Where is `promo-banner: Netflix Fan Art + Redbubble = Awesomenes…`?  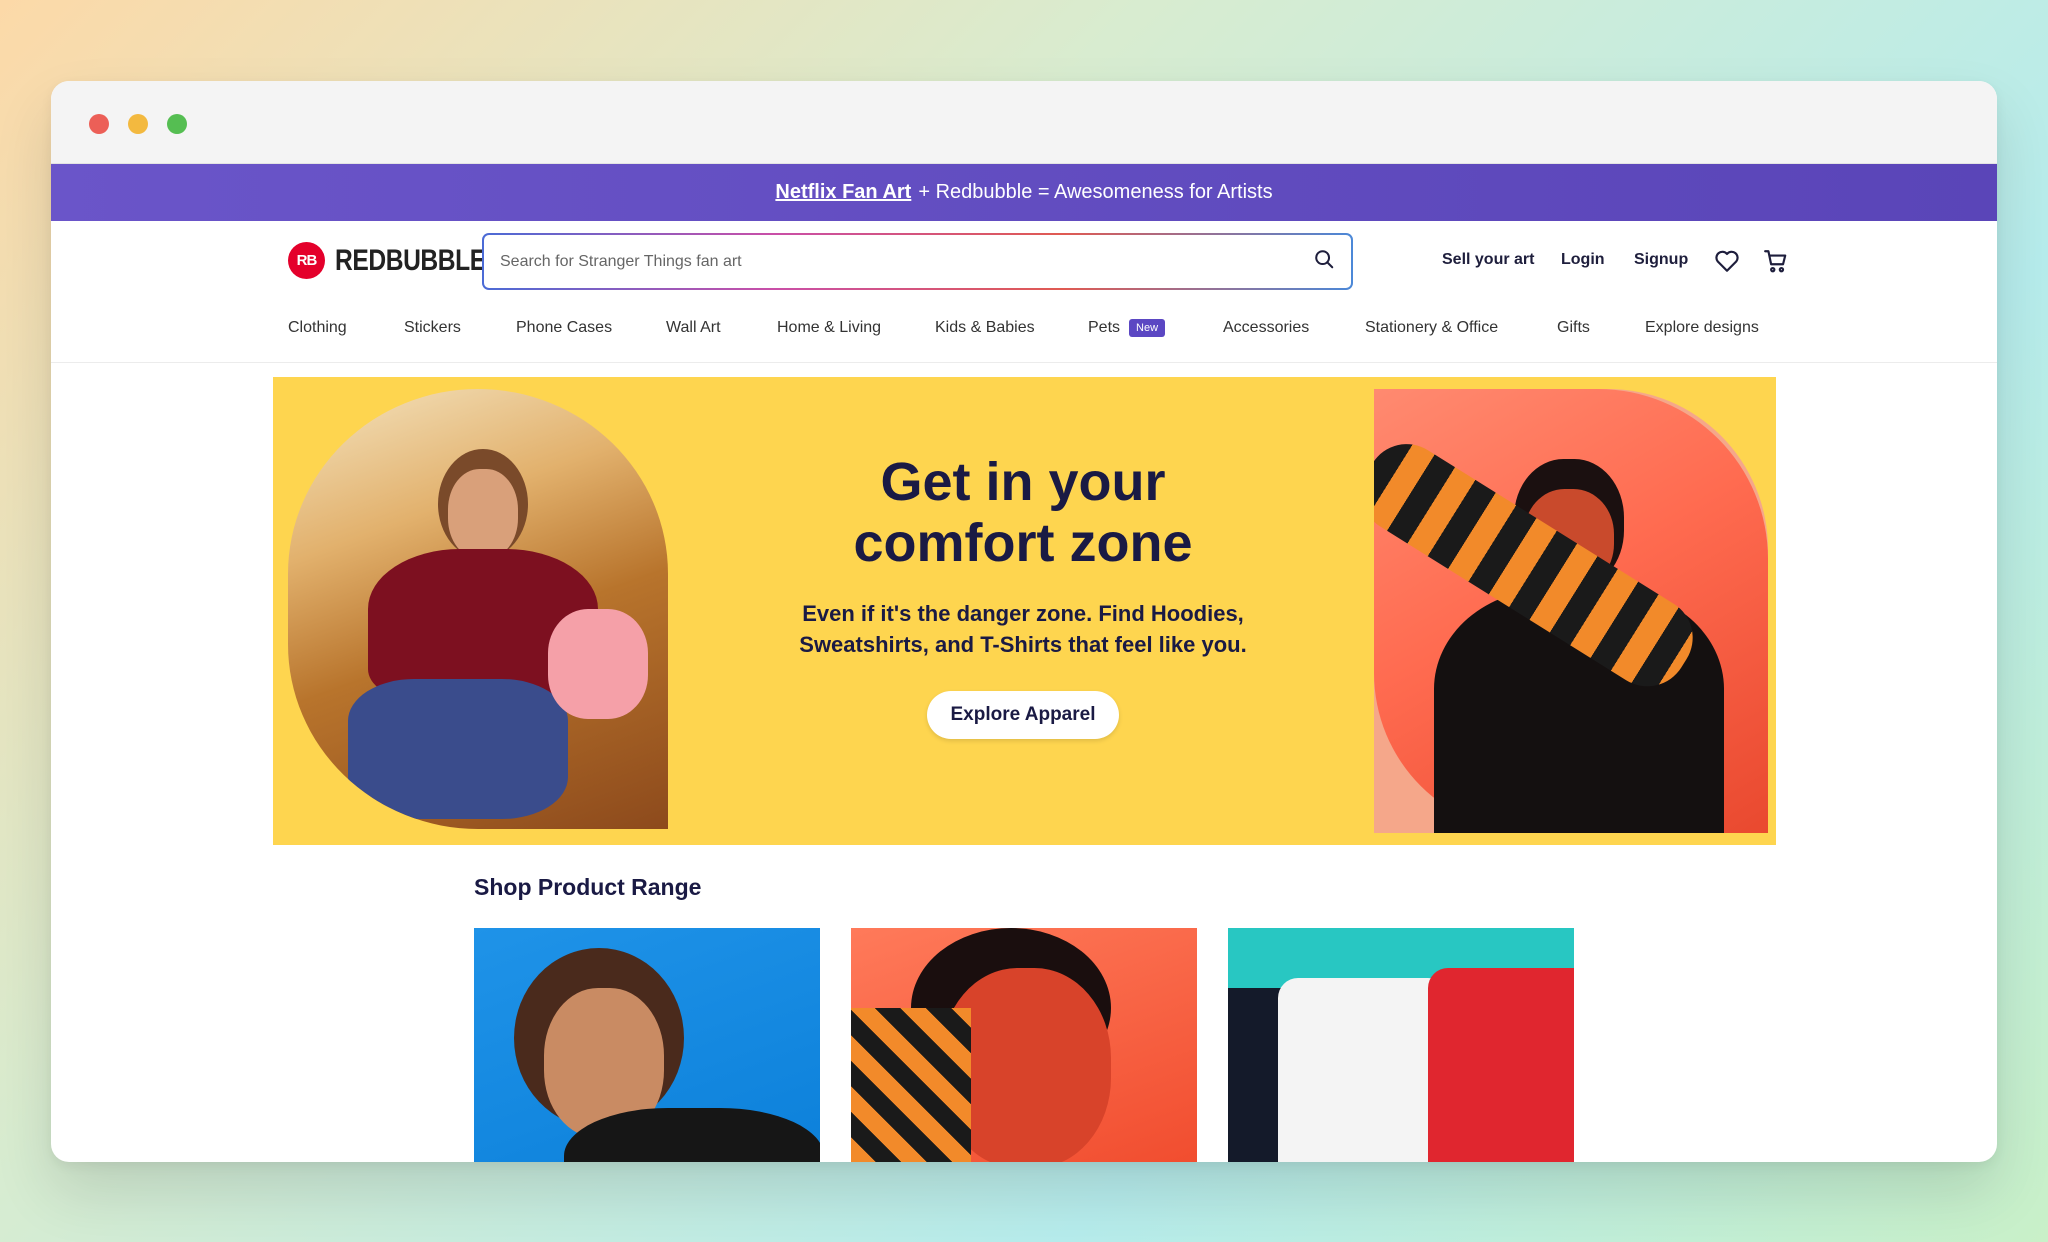
promo-banner: Netflix Fan Art + Redbubble = Awesomenes… is located at coordinates (1024, 192).